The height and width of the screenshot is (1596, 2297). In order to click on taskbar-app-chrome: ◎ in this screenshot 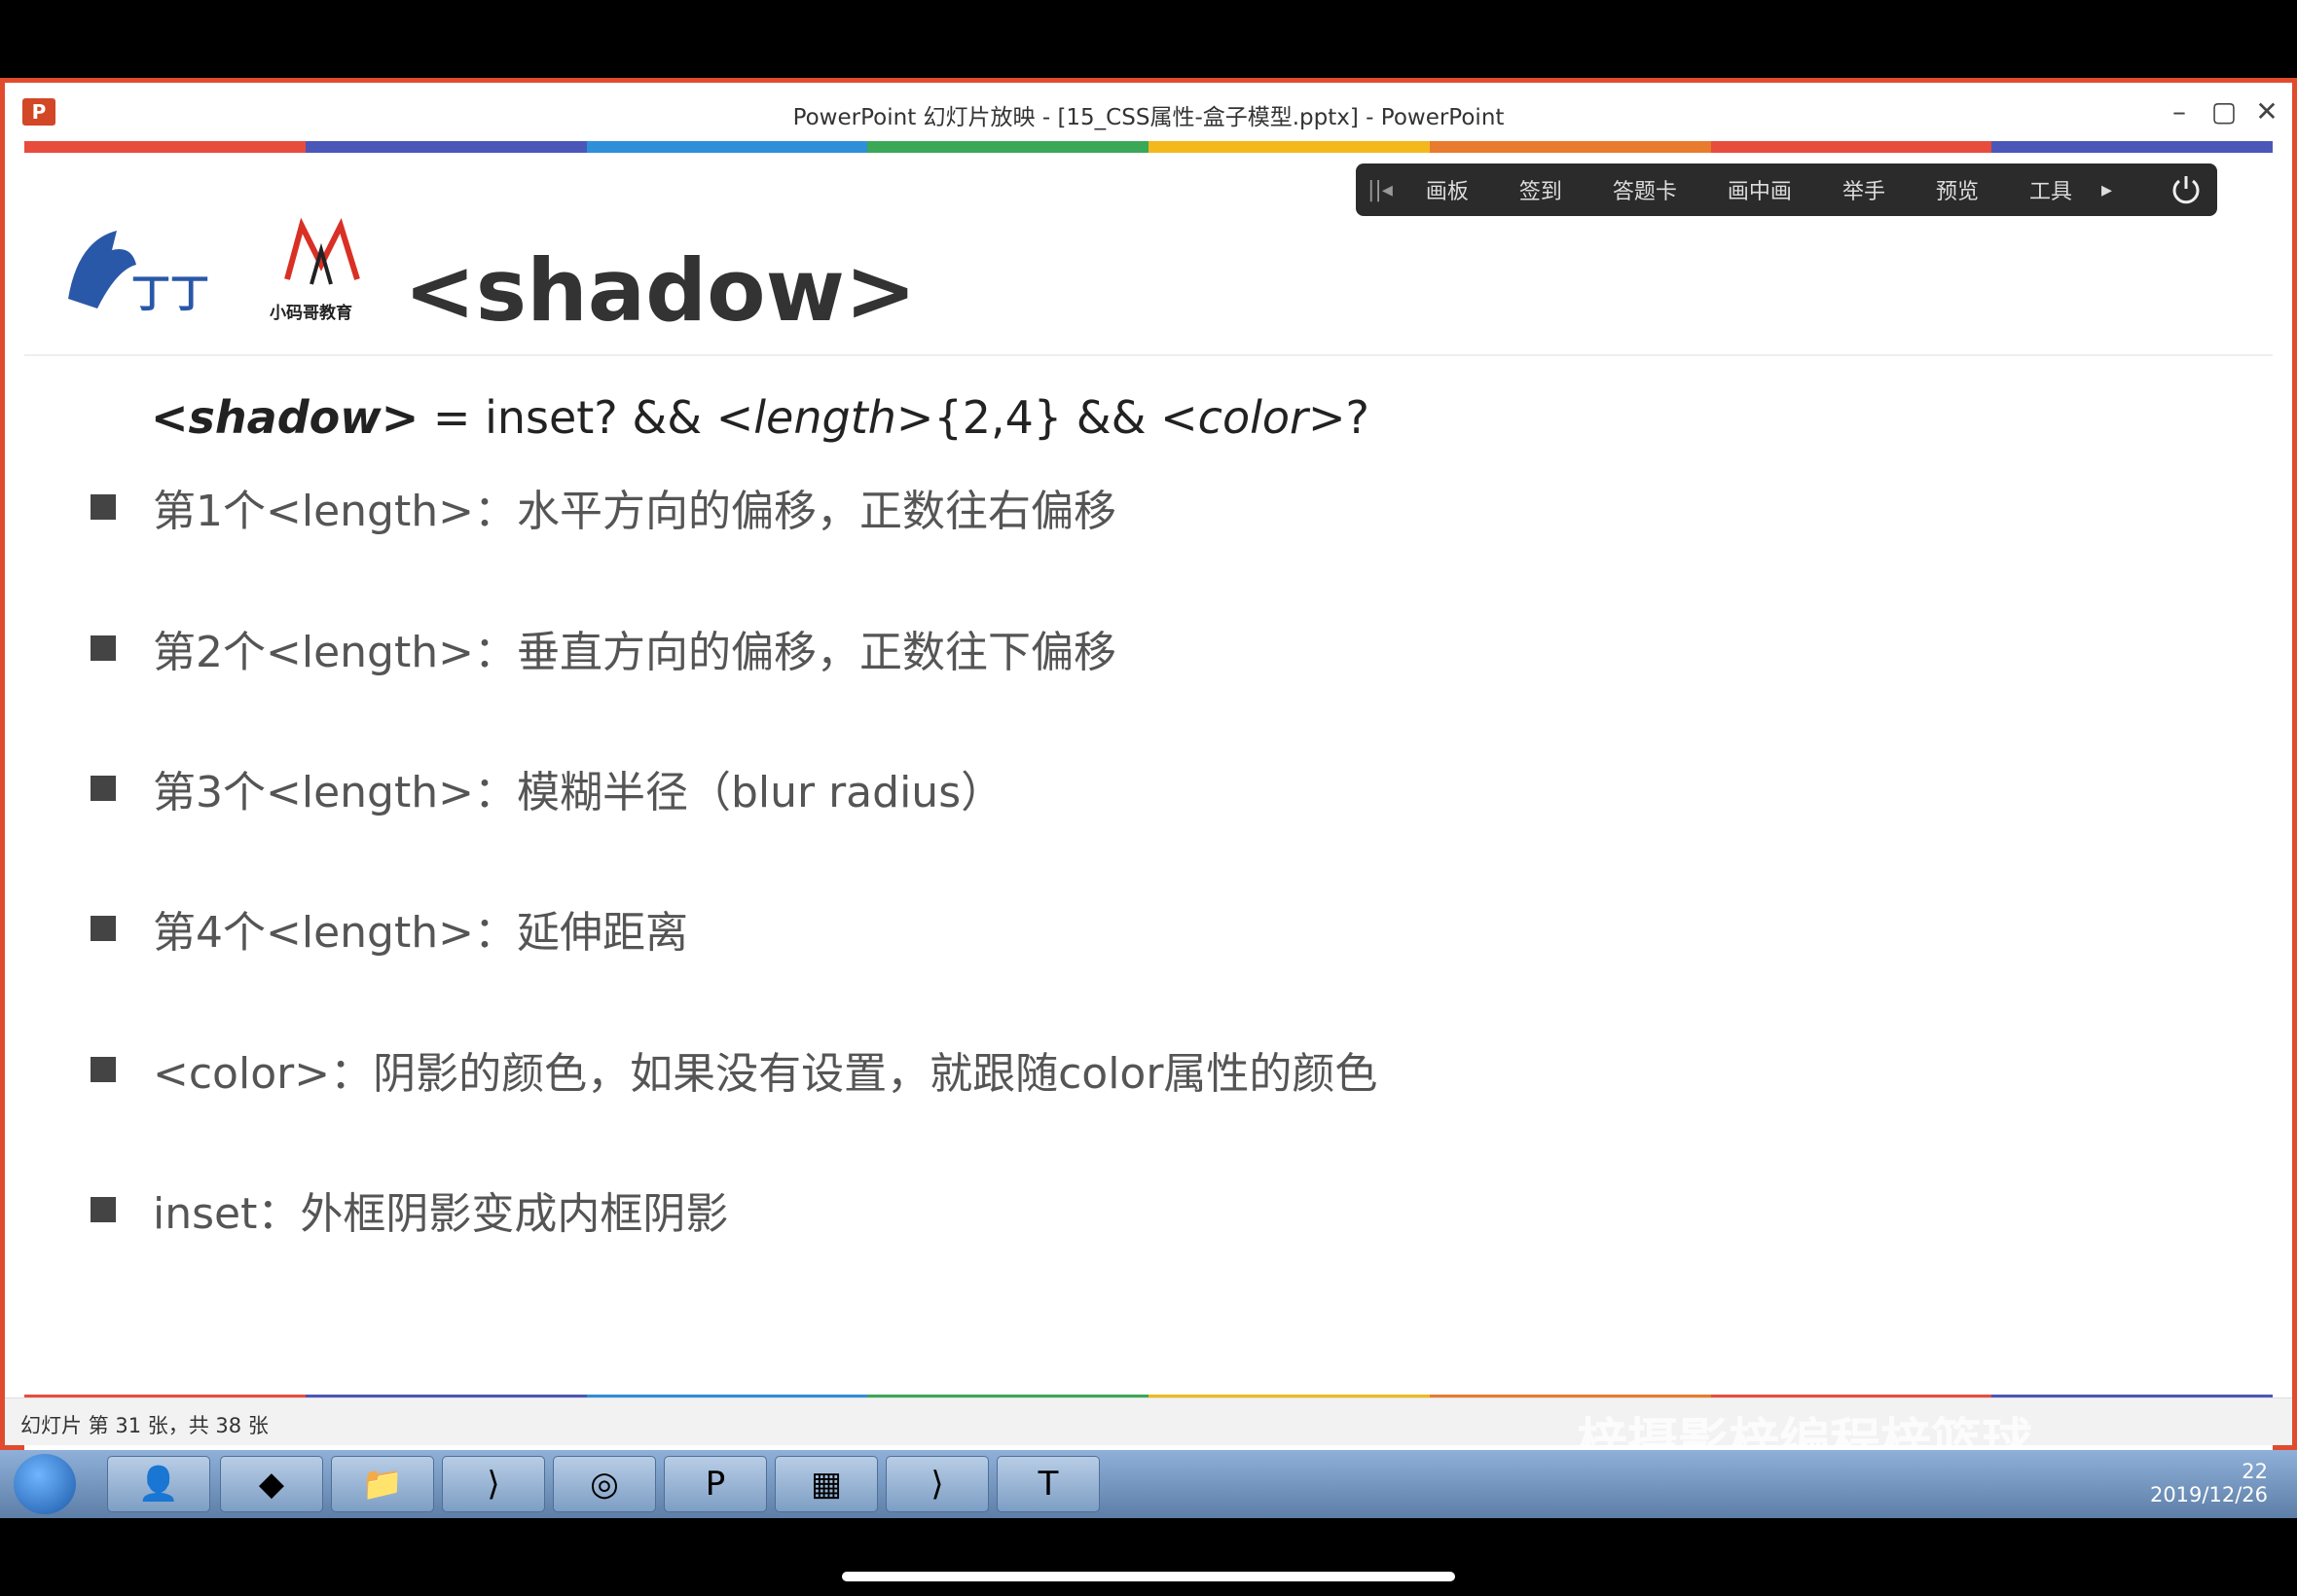, I will do `click(604, 1484)`.